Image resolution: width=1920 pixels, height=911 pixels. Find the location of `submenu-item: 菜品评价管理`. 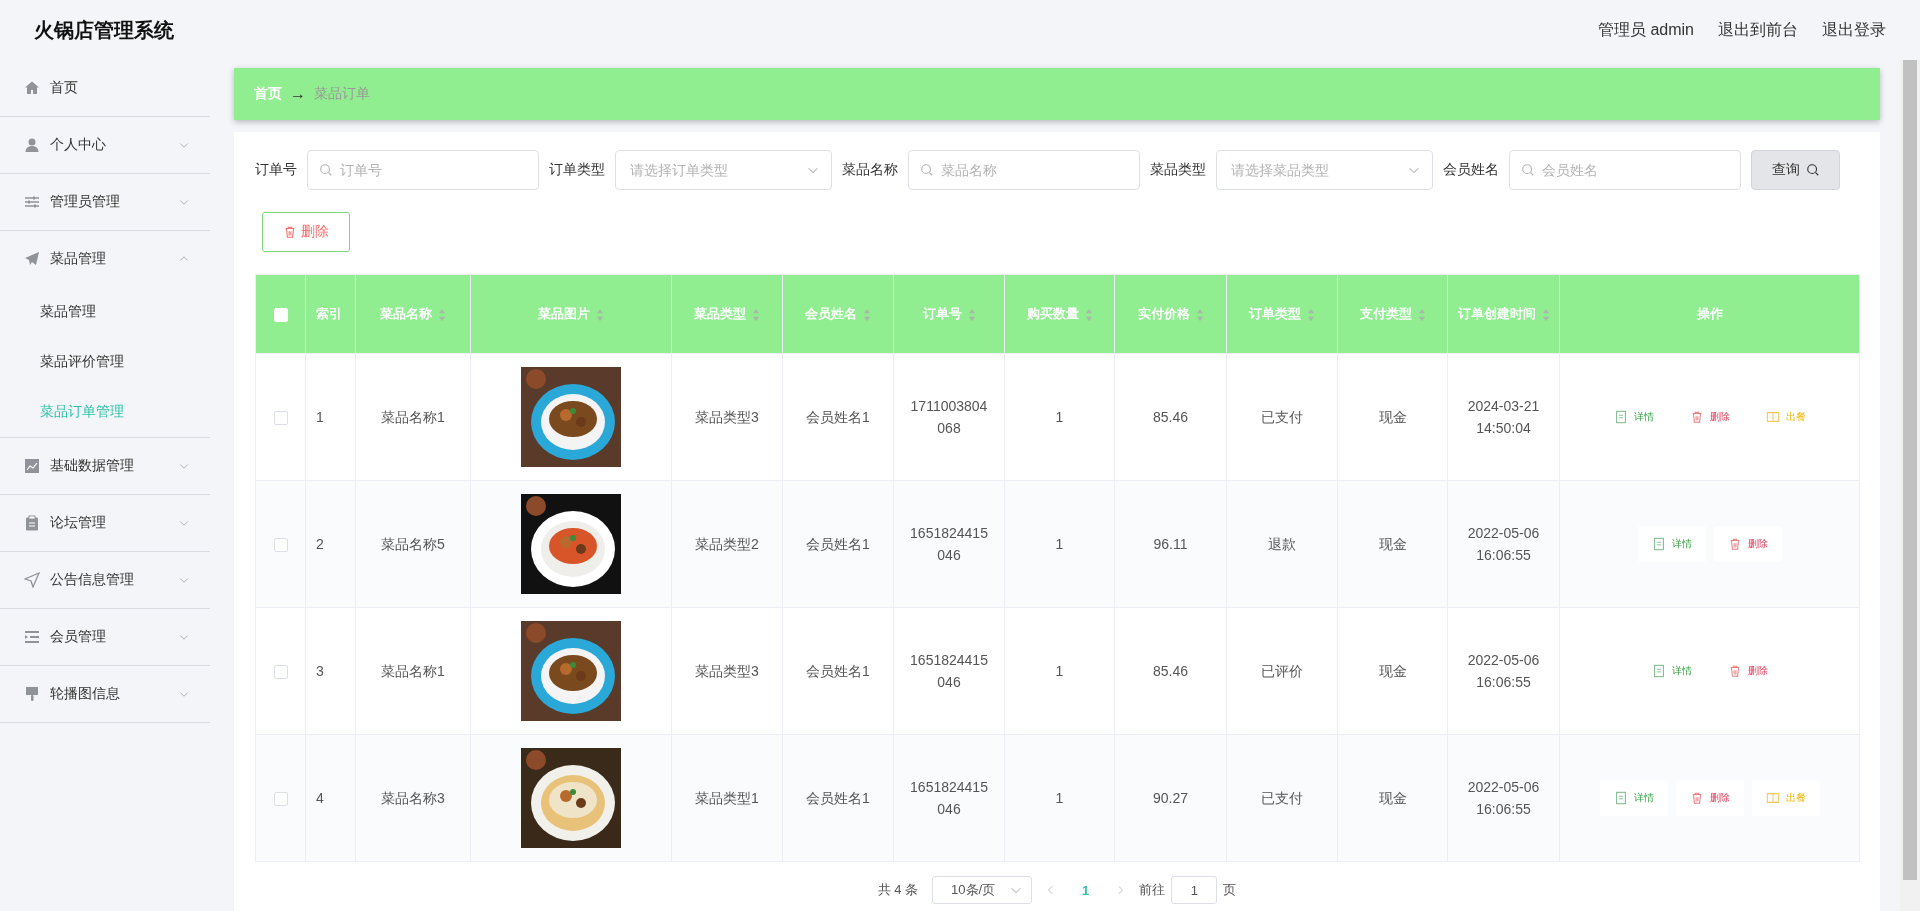

submenu-item: 菜品评价管理 is located at coordinates (105, 362).